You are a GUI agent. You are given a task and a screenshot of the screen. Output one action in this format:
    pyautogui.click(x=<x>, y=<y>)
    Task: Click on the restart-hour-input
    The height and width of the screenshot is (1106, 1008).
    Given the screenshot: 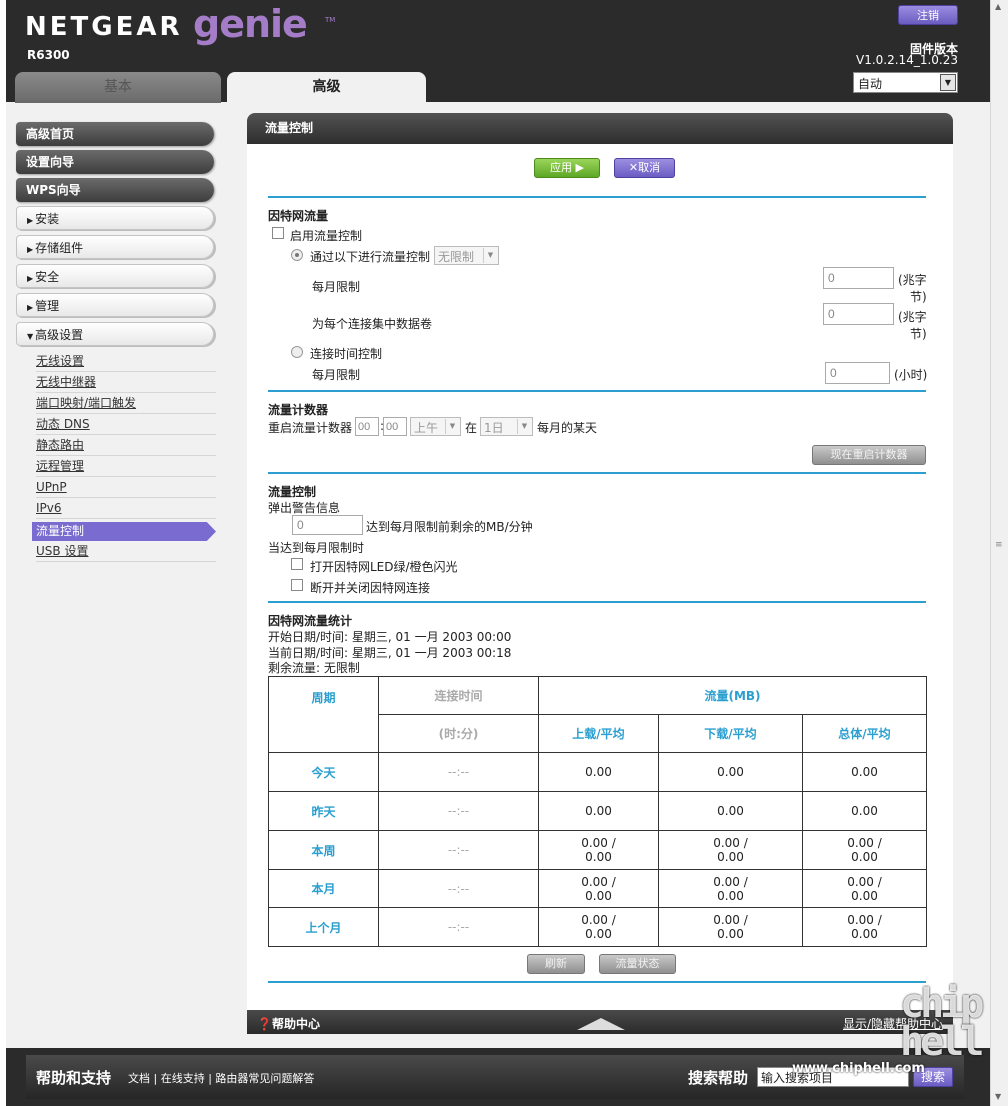 What is the action you would take?
    pyautogui.click(x=367, y=426)
    